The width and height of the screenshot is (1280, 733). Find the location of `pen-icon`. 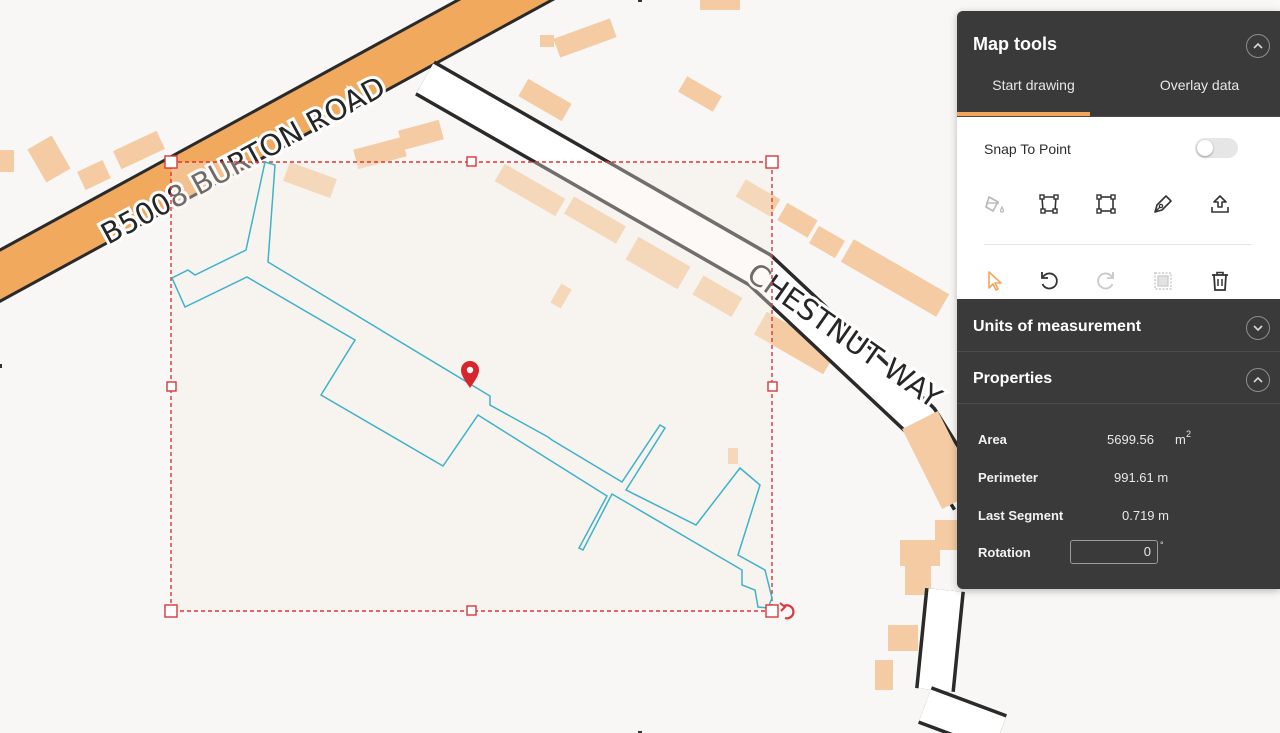

pen-icon is located at coordinates (1163, 204).